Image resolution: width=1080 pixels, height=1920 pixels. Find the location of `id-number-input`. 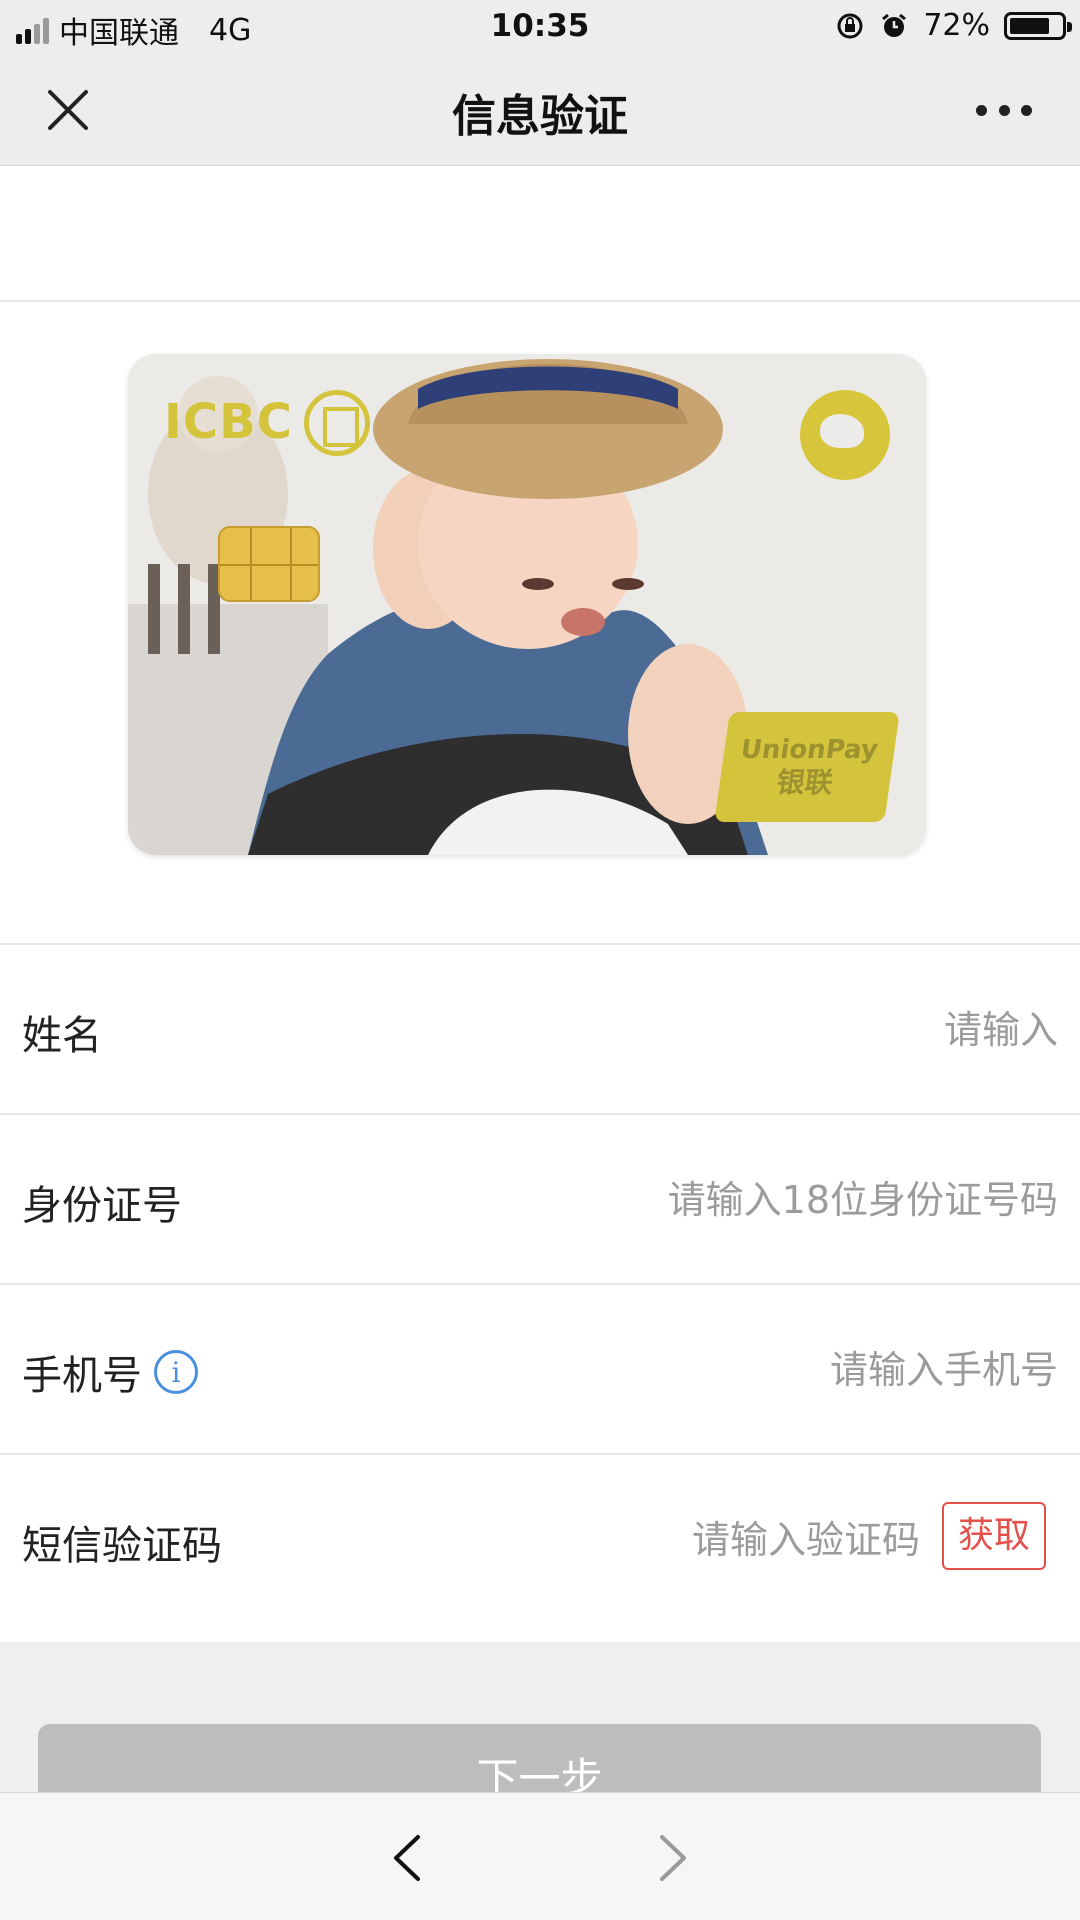

id-number-input is located at coordinates (678, 1200).